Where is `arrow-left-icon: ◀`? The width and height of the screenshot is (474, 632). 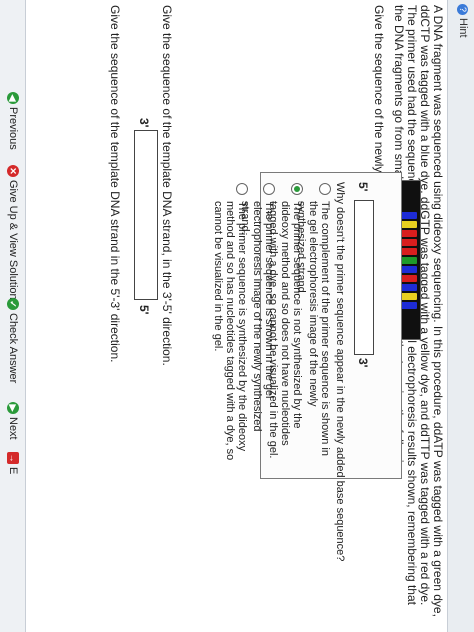
arrow-left-icon: ◀ is located at coordinates (13, 98).